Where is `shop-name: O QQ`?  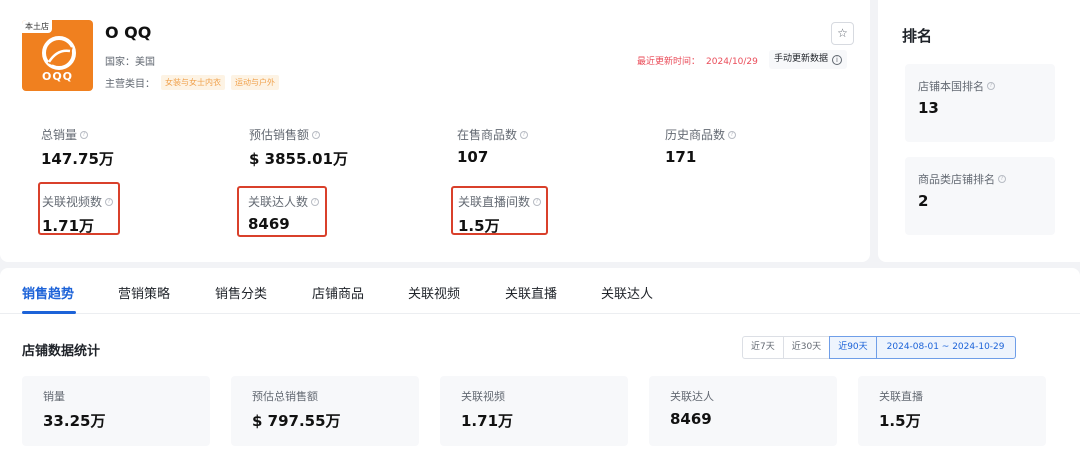
shop-name: O QQ is located at coordinates (128, 32).